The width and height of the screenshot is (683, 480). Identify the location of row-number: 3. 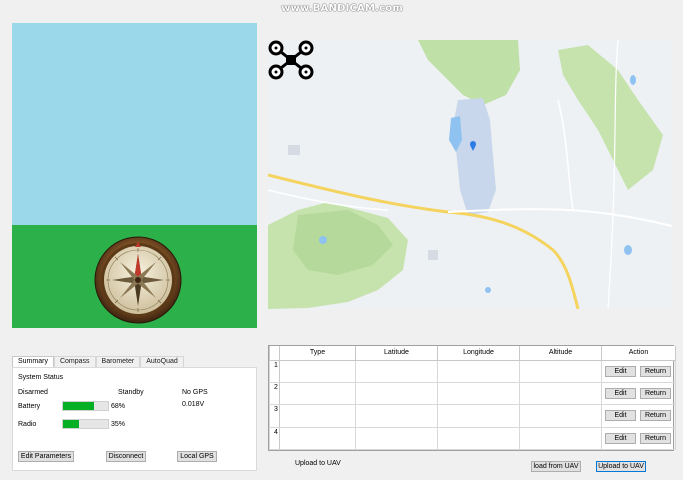
(274, 416).